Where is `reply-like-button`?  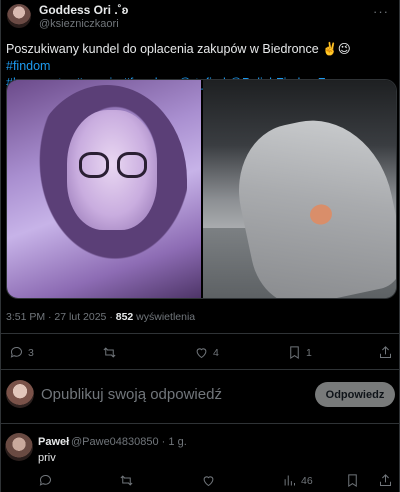
reply-like-button is located at coordinates (208, 480).